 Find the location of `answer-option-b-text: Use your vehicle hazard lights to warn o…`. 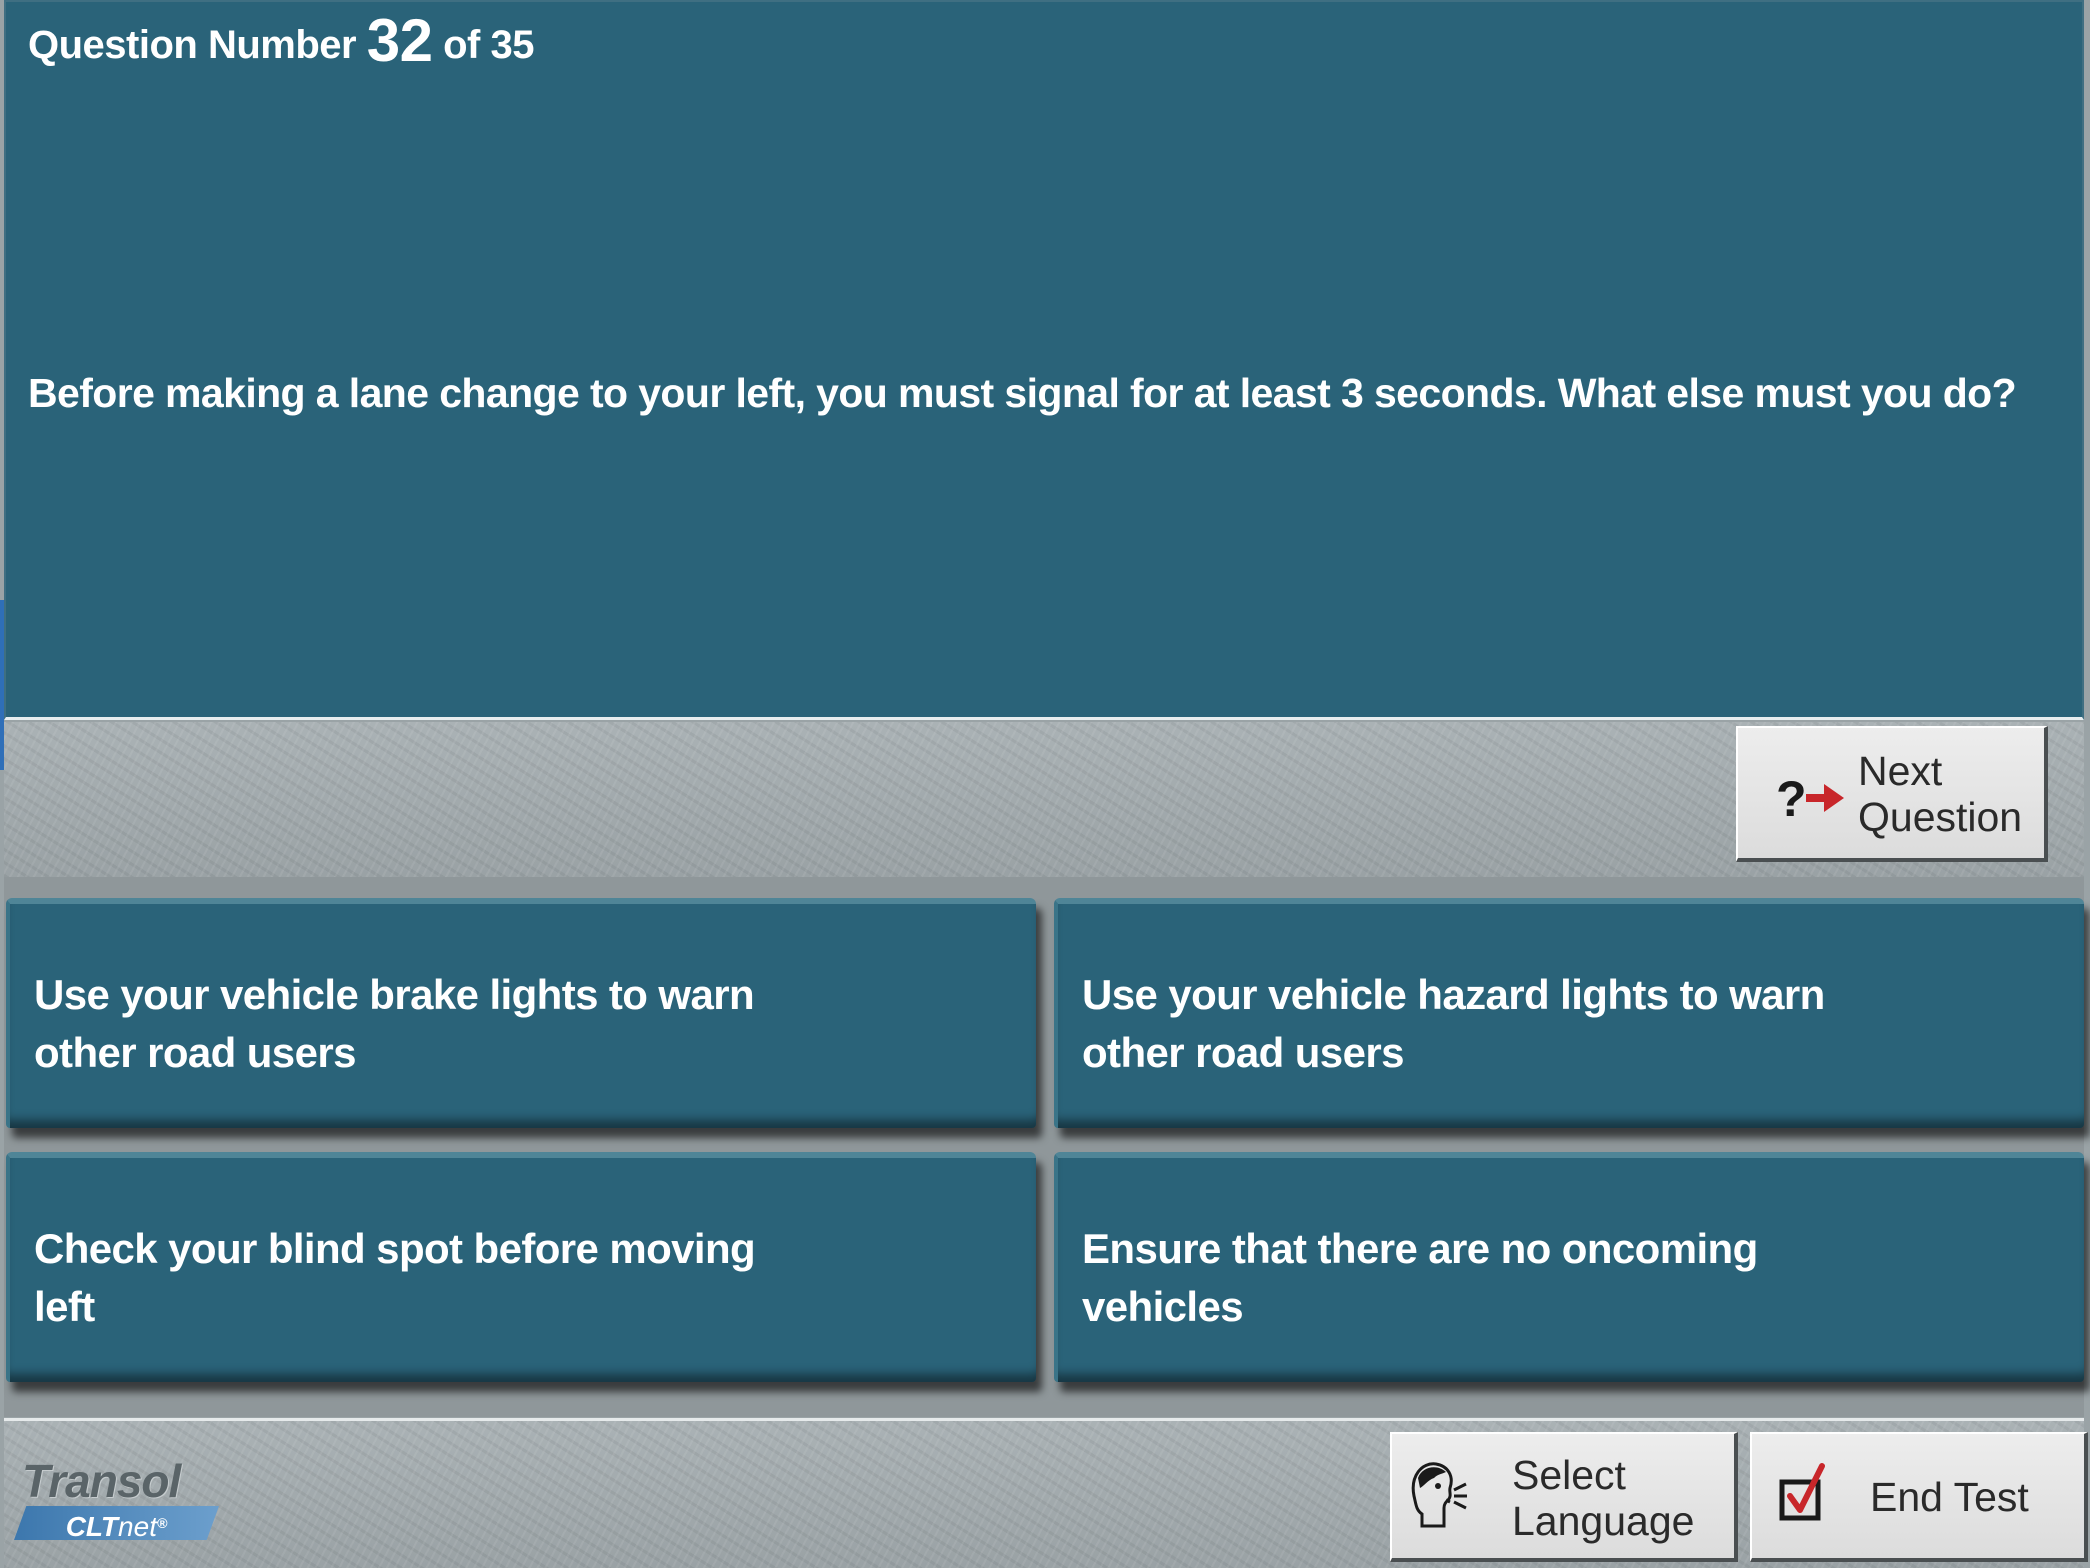

answer-option-b-text: Use your vehicle hazard lights to warn o… is located at coordinates (1462, 1024).